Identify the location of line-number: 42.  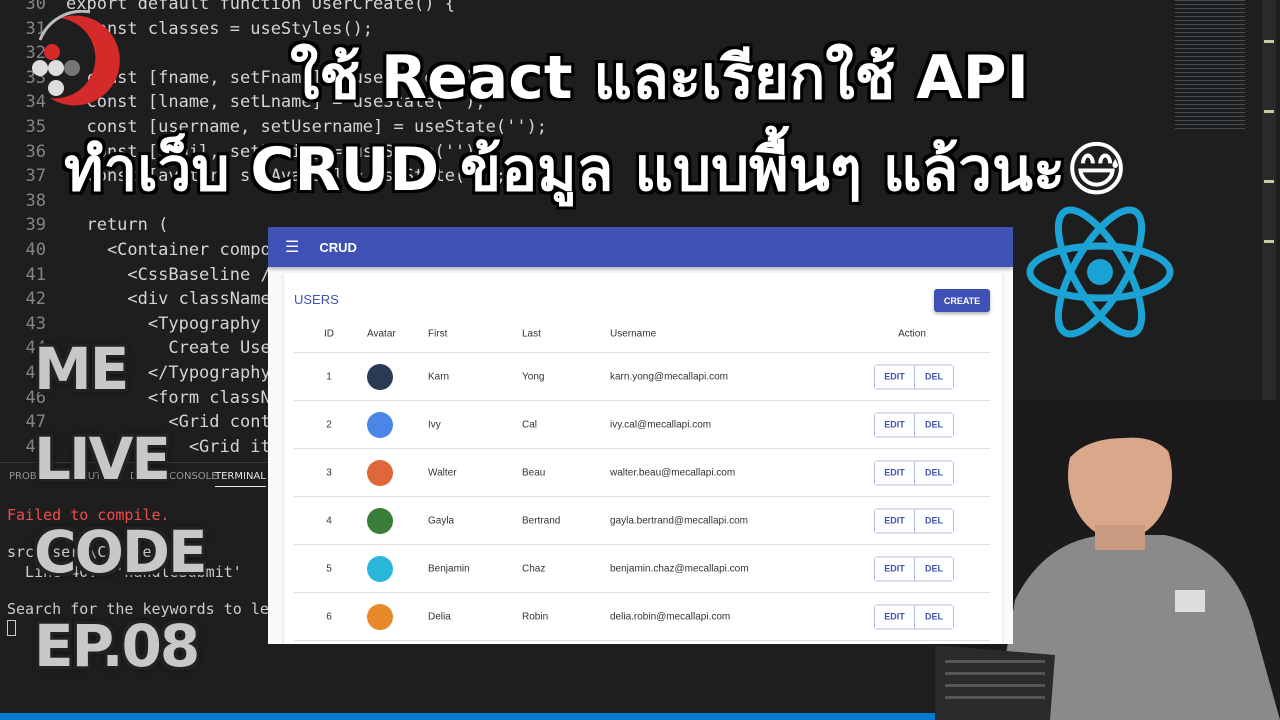
(35, 299).